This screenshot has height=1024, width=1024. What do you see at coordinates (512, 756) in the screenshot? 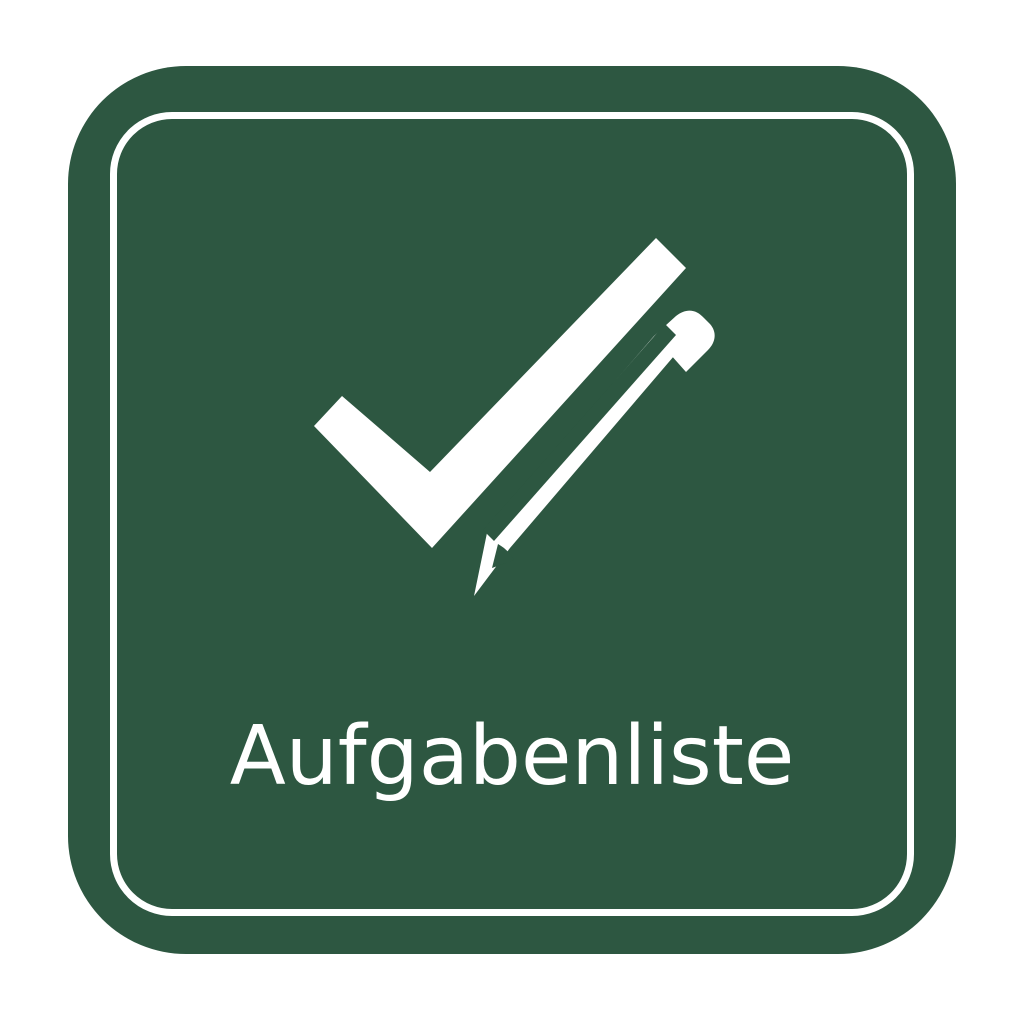
I see `app-label: Aufgabenliste` at bounding box center [512, 756].